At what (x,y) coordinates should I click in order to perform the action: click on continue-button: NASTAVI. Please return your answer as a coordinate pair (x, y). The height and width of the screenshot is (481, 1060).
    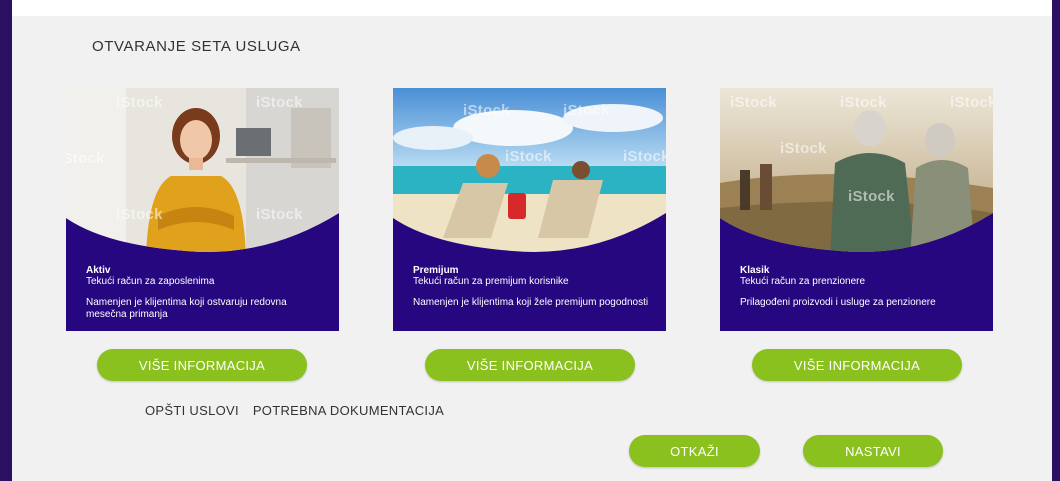
    Looking at the image, I should click on (873, 451).